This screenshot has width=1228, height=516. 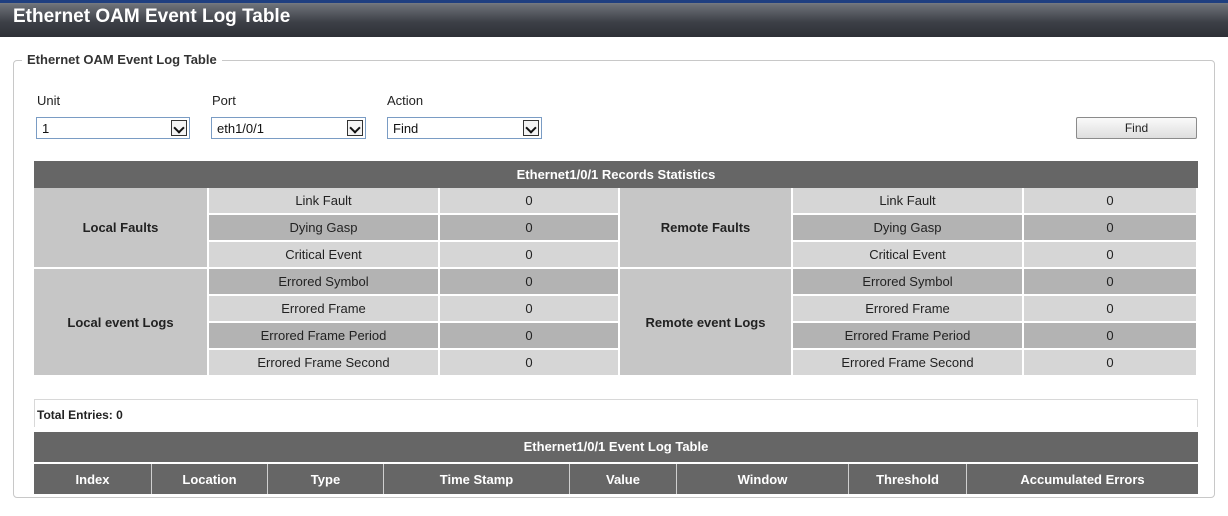 What do you see at coordinates (705, 227) in the screenshot?
I see `group-label-remote-faults: Remote Faults` at bounding box center [705, 227].